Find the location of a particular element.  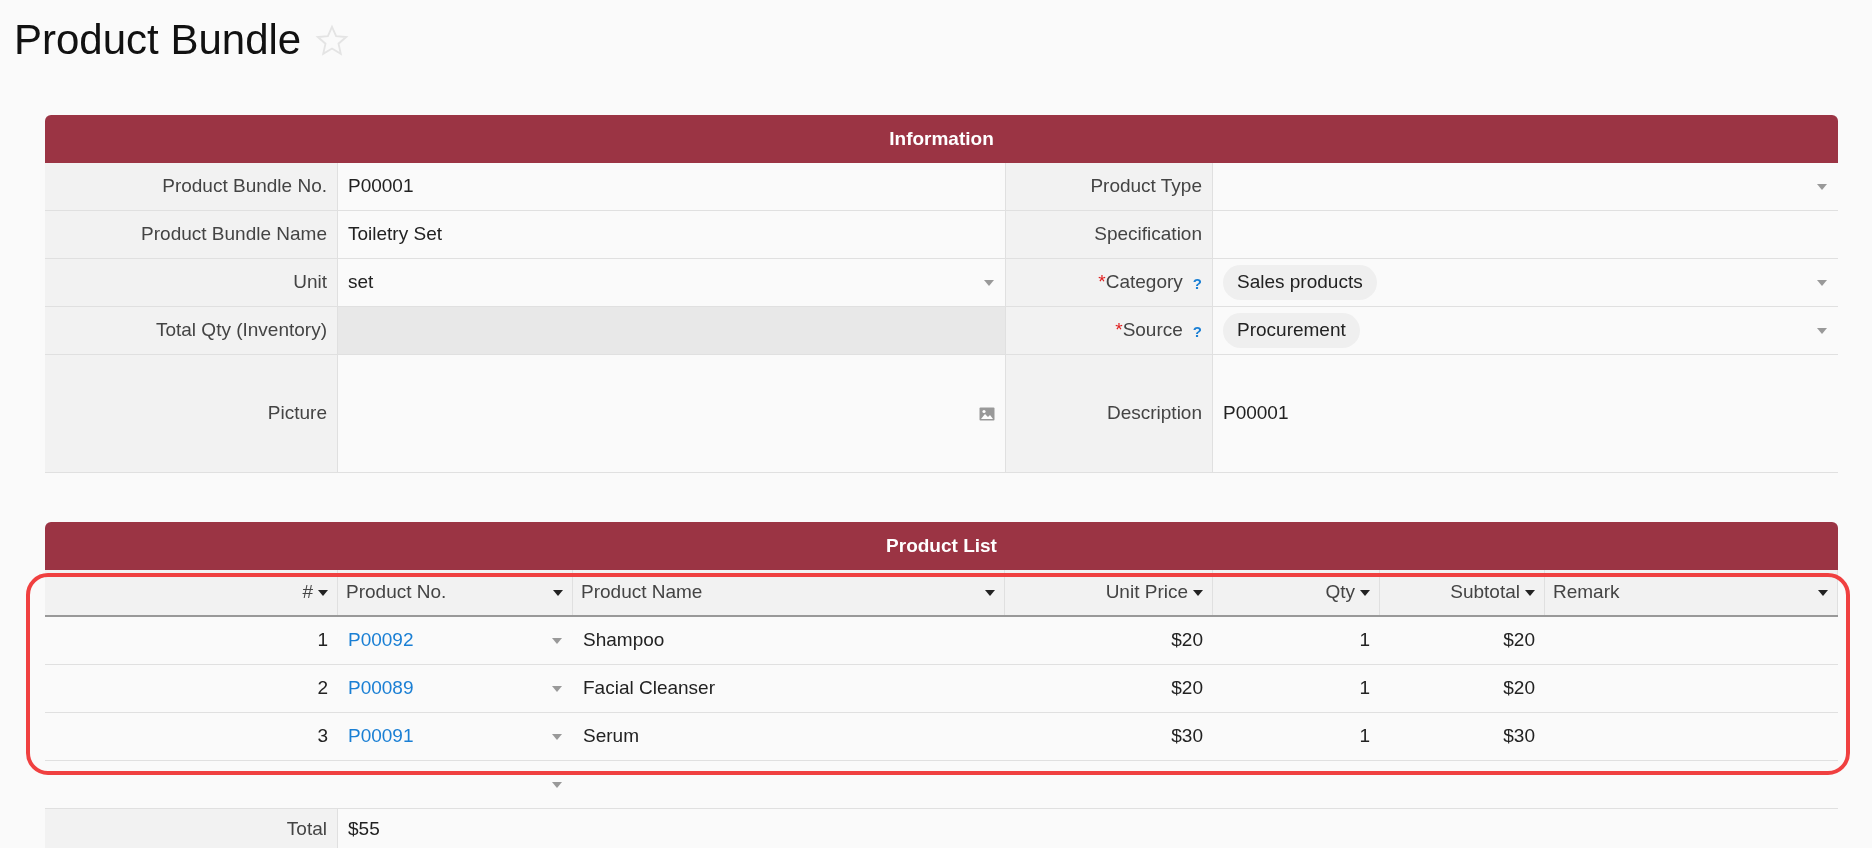

column-header: Product Name is located at coordinates (789, 592).